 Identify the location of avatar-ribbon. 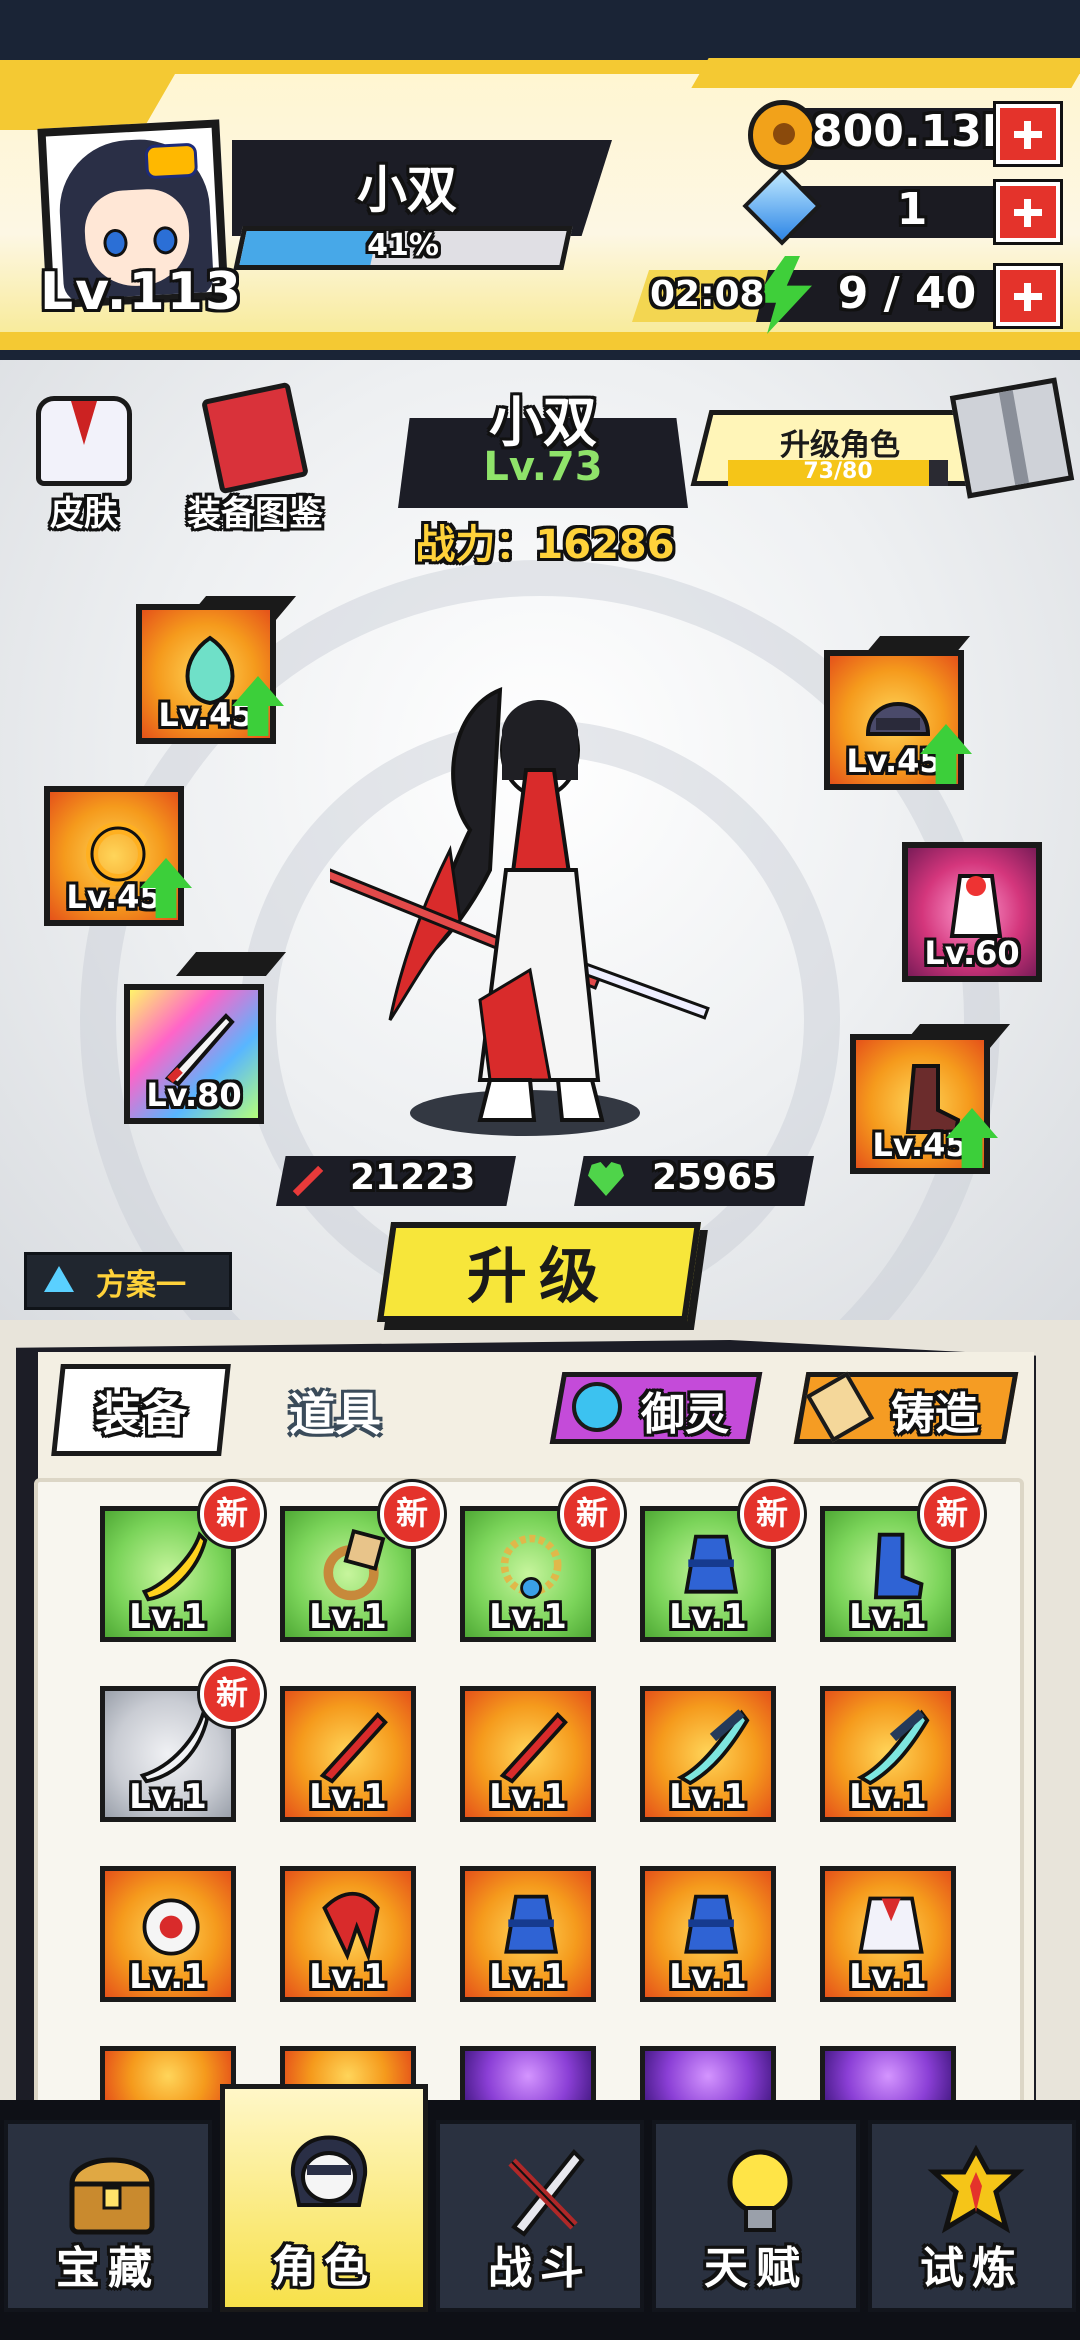
(171, 161).